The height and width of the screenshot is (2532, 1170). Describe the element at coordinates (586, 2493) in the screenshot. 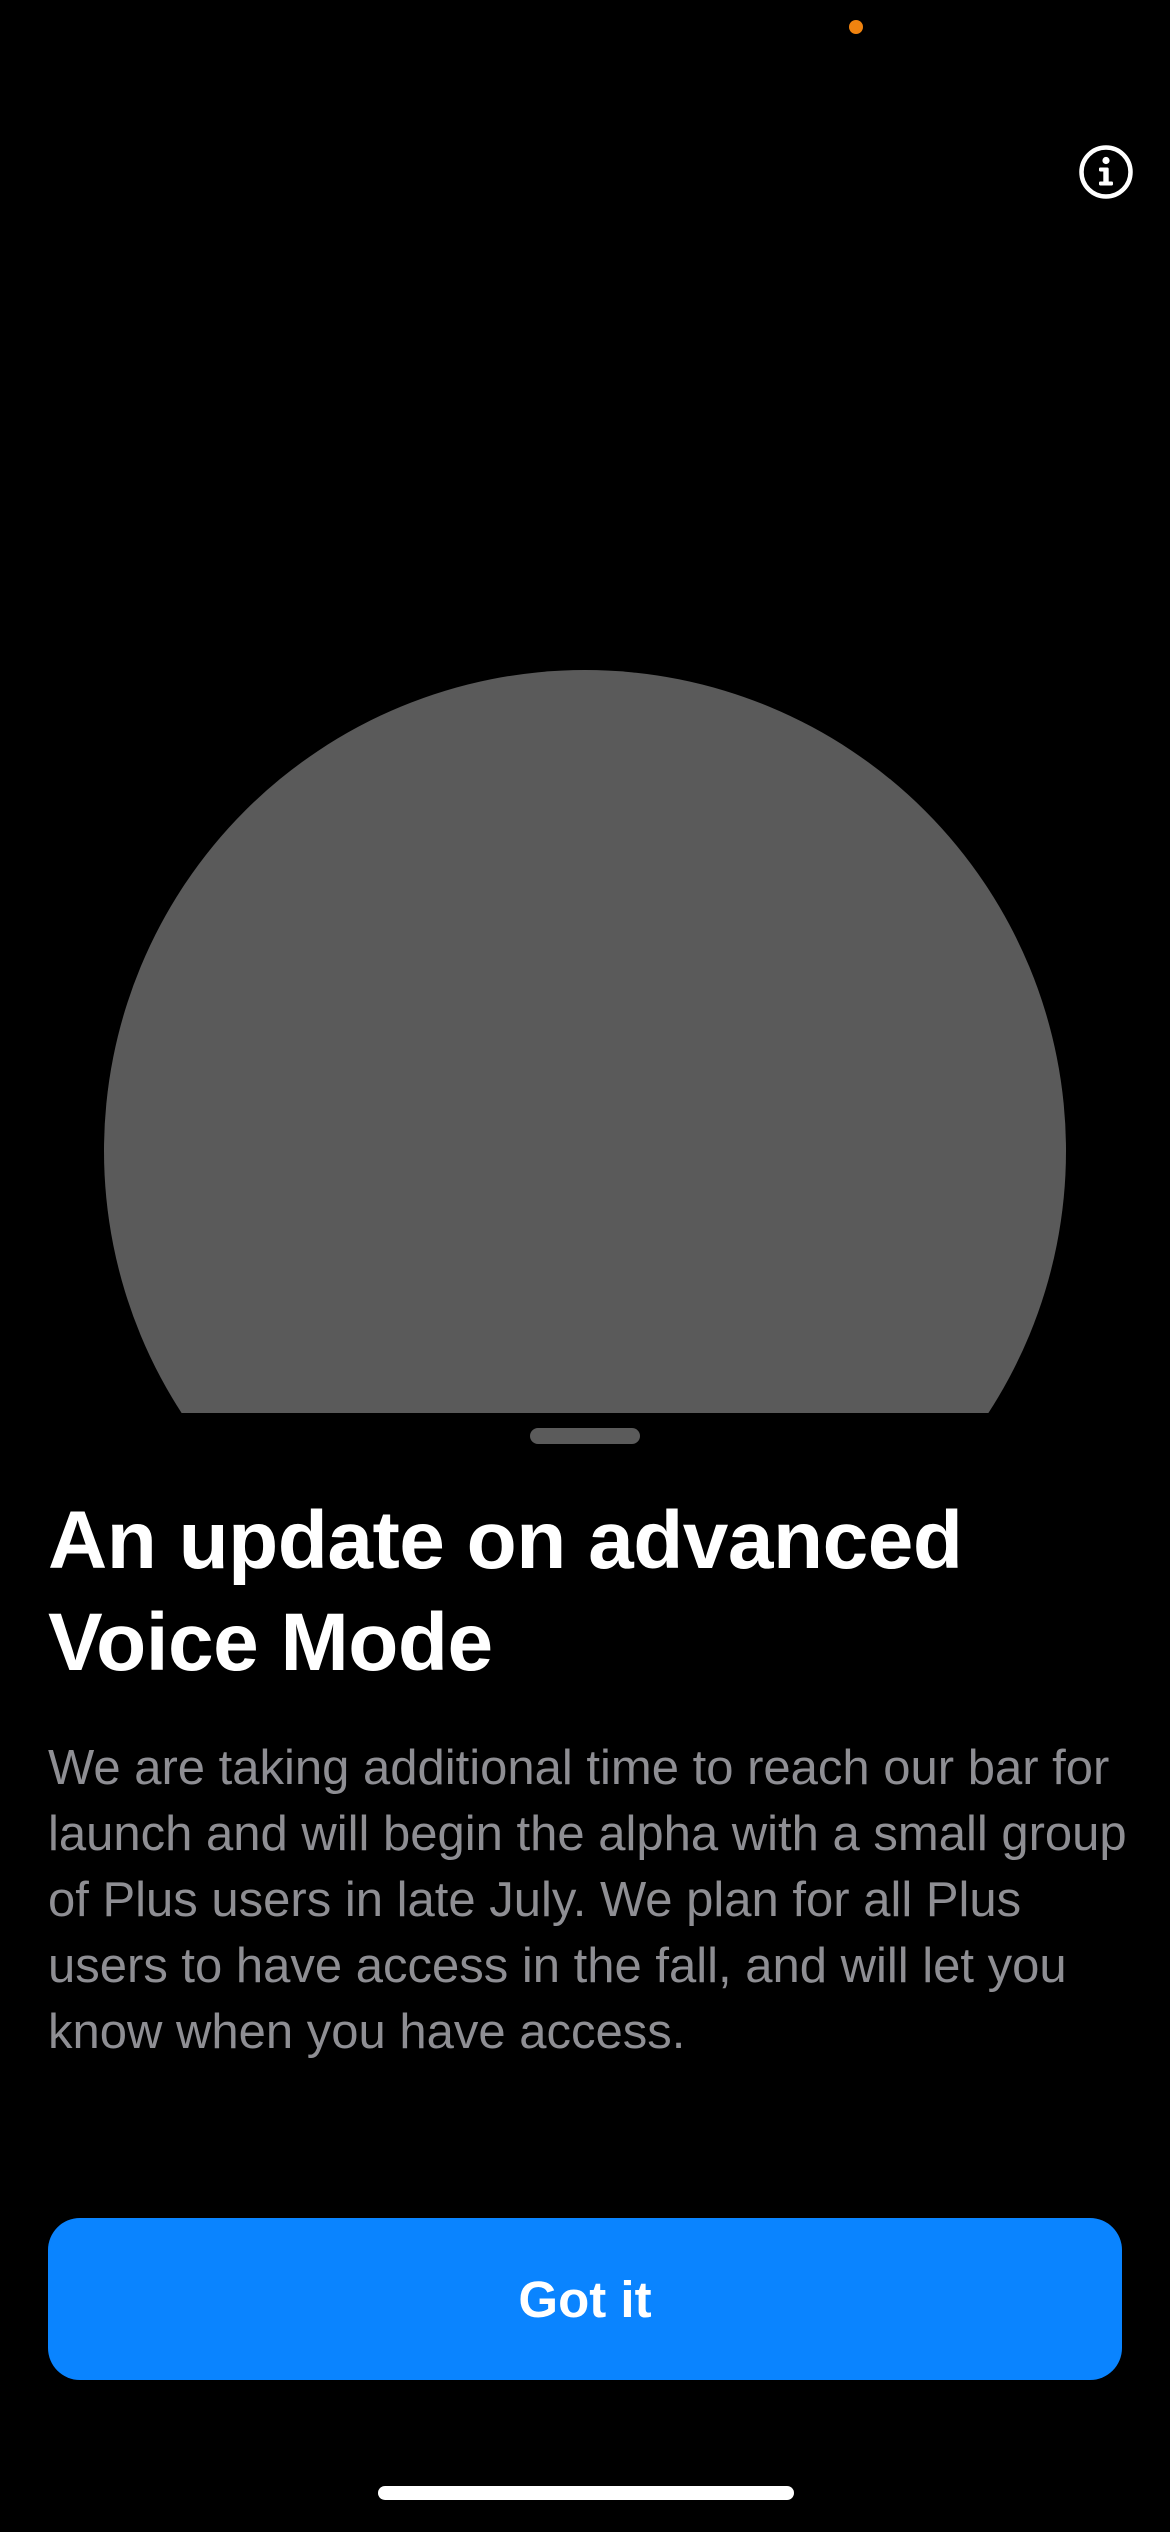

I see `home-indicator` at that location.